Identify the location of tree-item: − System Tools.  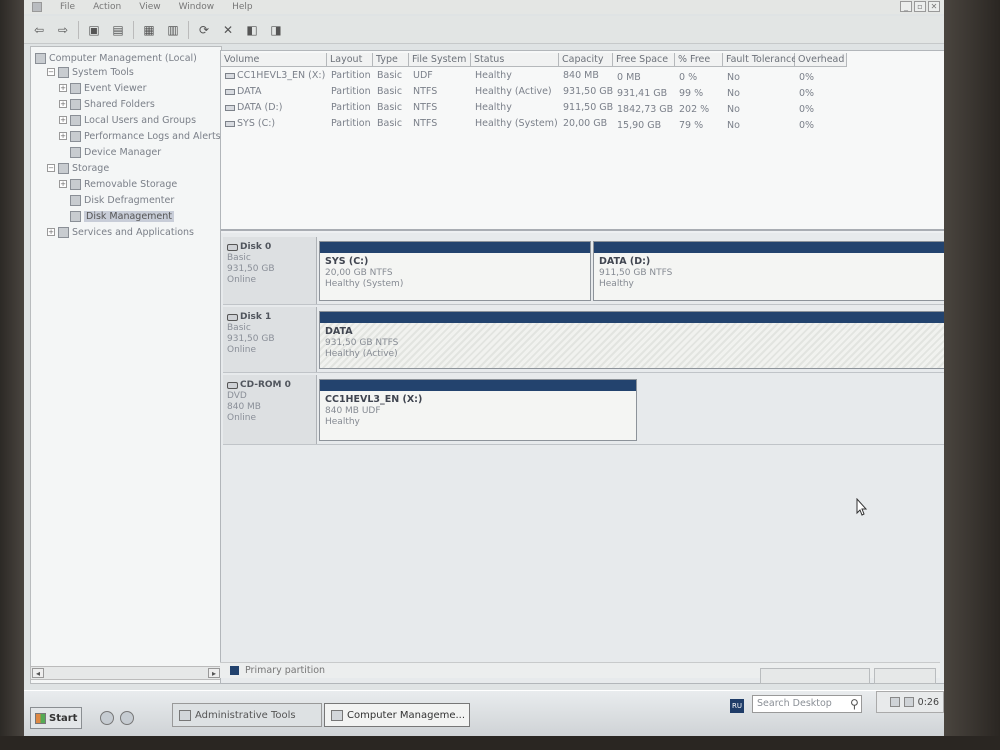
(90, 72).